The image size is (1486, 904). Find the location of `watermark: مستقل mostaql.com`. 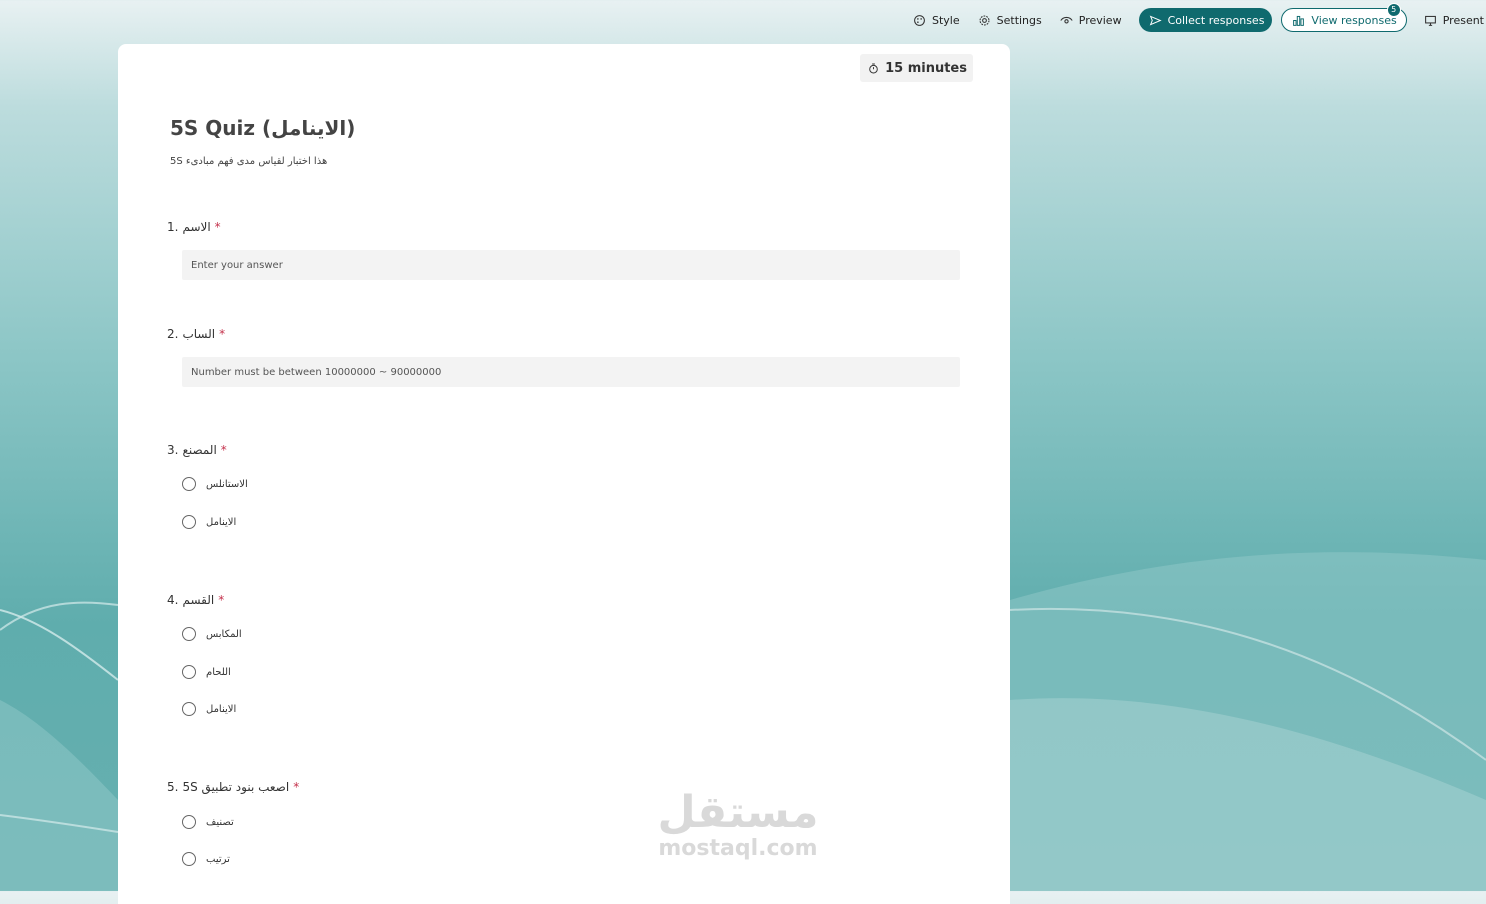

watermark: مستقل mostaql.com is located at coordinates (738, 825).